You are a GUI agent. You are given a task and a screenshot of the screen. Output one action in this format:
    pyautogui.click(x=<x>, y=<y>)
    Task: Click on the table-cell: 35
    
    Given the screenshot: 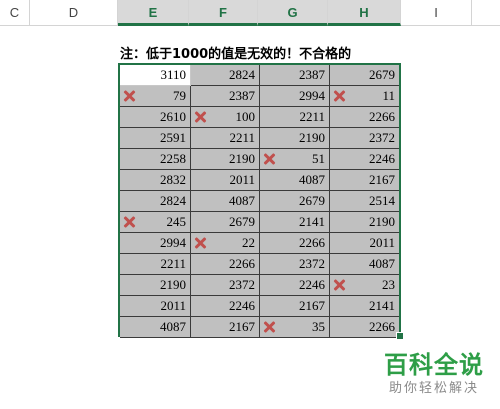 What is the action you would take?
    pyautogui.click(x=295, y=327)
    